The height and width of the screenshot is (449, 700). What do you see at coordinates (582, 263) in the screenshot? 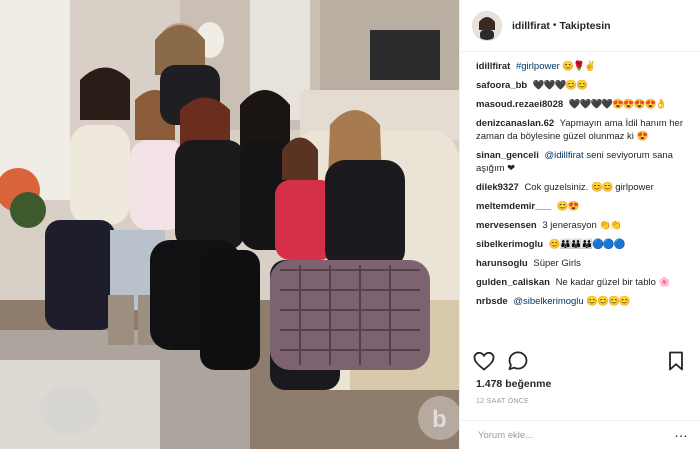
I see `comment-item: harunsoglu Süper Girls` at bounding box center [582, 263].